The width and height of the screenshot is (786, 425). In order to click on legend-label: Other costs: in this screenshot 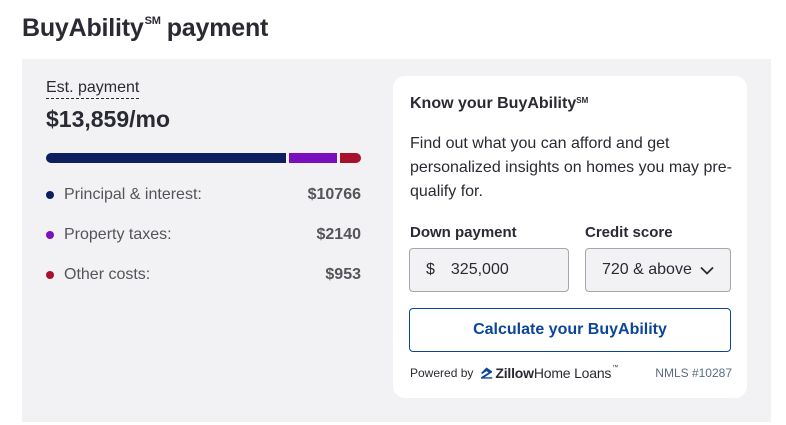, I will do `click(107, 274)`.